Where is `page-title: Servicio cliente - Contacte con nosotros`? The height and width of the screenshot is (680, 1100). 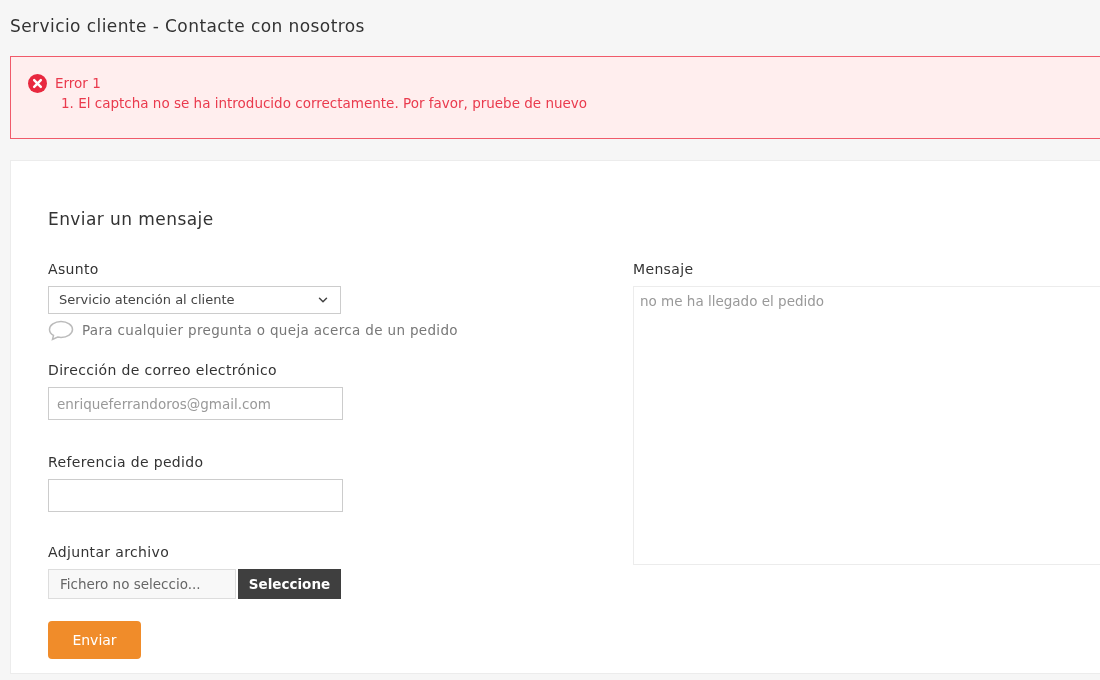
page-title: Servicio cliente - Contacte con nosotros is located at coordinates (188, 26).